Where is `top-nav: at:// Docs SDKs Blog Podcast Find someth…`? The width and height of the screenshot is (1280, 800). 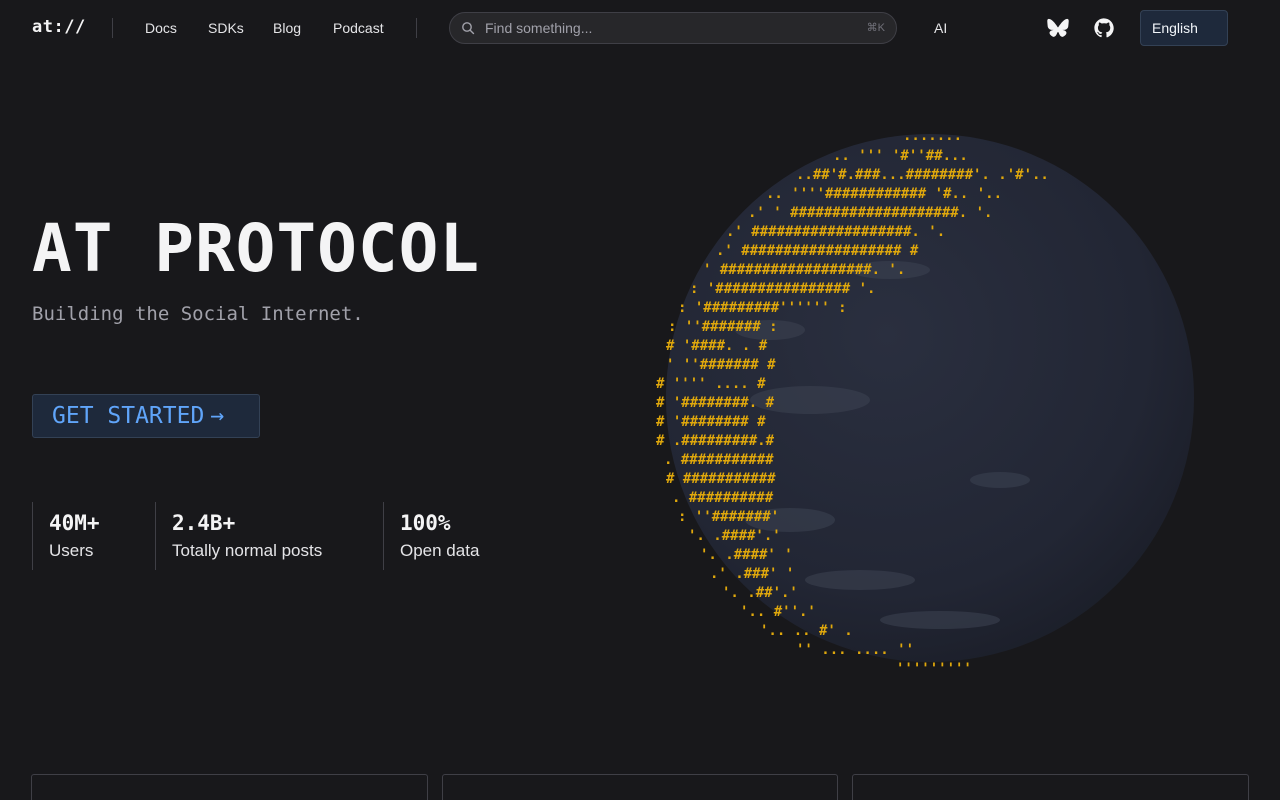
top-nav: at:// Docs SDKs Blog Podcast Find someth… is located at coordinates (640, 28).